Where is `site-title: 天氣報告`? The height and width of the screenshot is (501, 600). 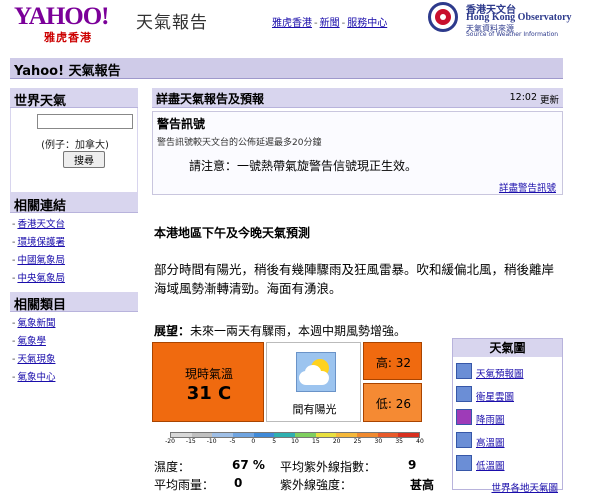 site-title: 天氣報告 is located at coordinates (172, 23).